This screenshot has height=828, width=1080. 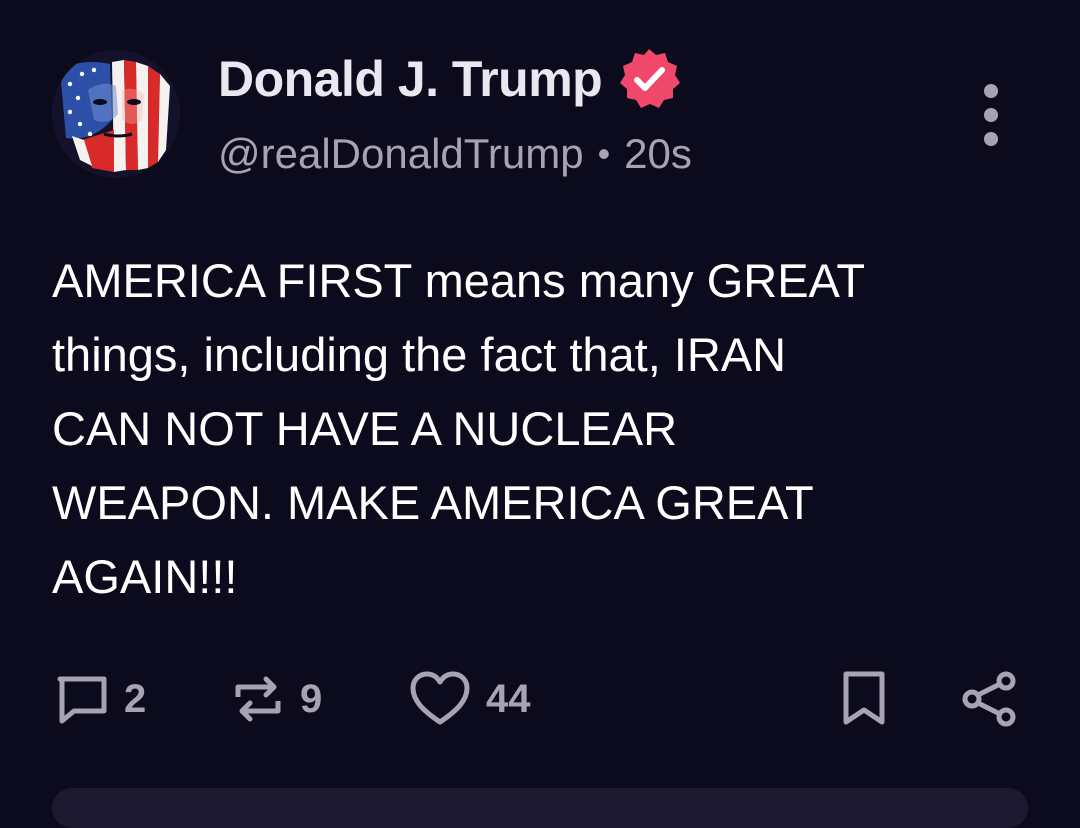 I want to click on avatar-image, so click(x=116, y=114).